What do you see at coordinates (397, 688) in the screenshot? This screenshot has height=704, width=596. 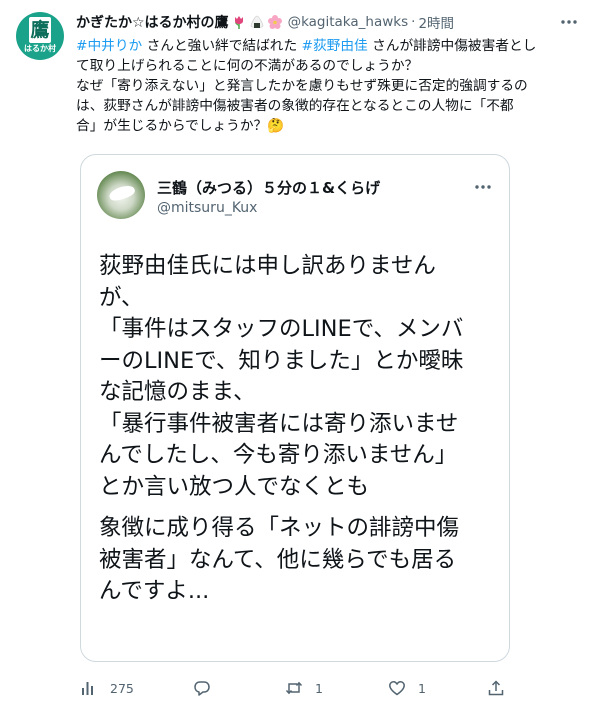 I see `like-icon` at bounding box center [397, 688].